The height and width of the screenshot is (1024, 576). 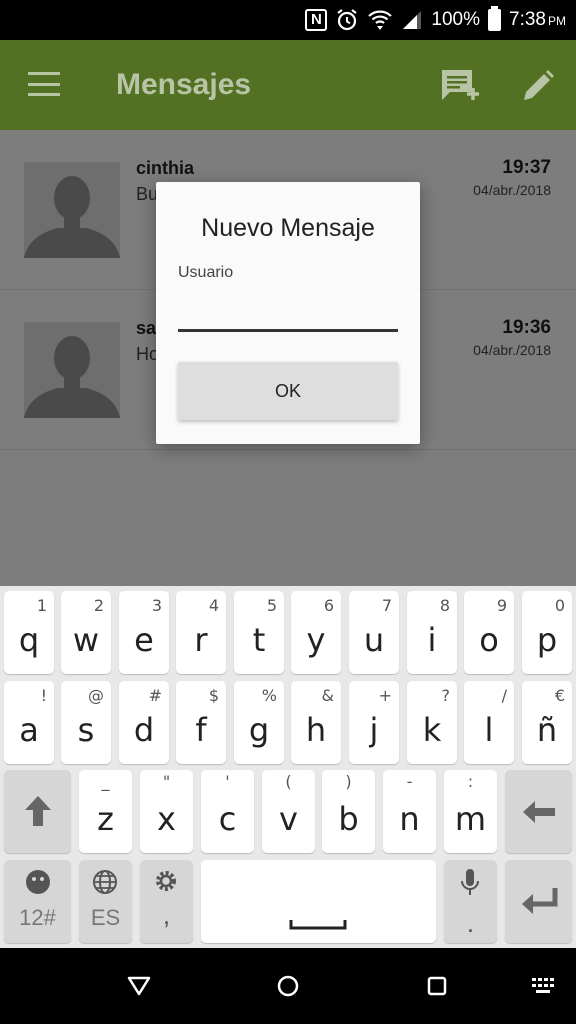 I want to click on new-message-icon, so click(x=461, y=86).